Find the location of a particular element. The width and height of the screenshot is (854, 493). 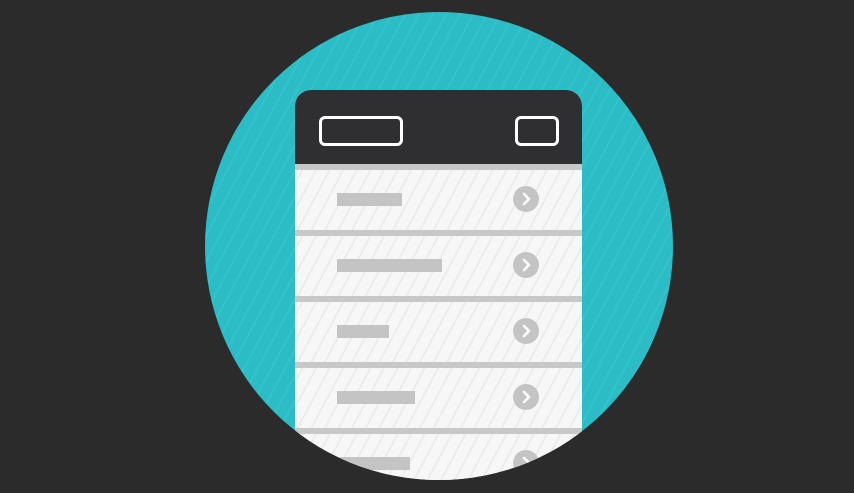

header-right-button-icon is located at coordinates (537, 131).